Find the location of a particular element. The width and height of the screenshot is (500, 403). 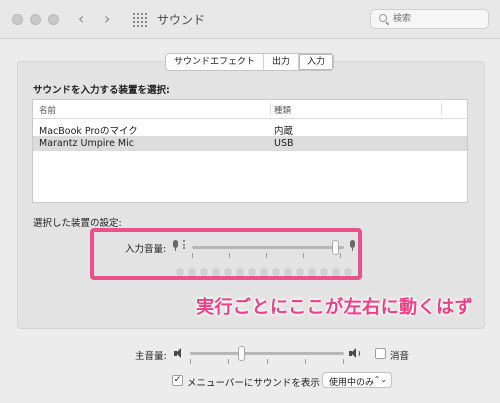

search-field is located at coordinates (429, 19).